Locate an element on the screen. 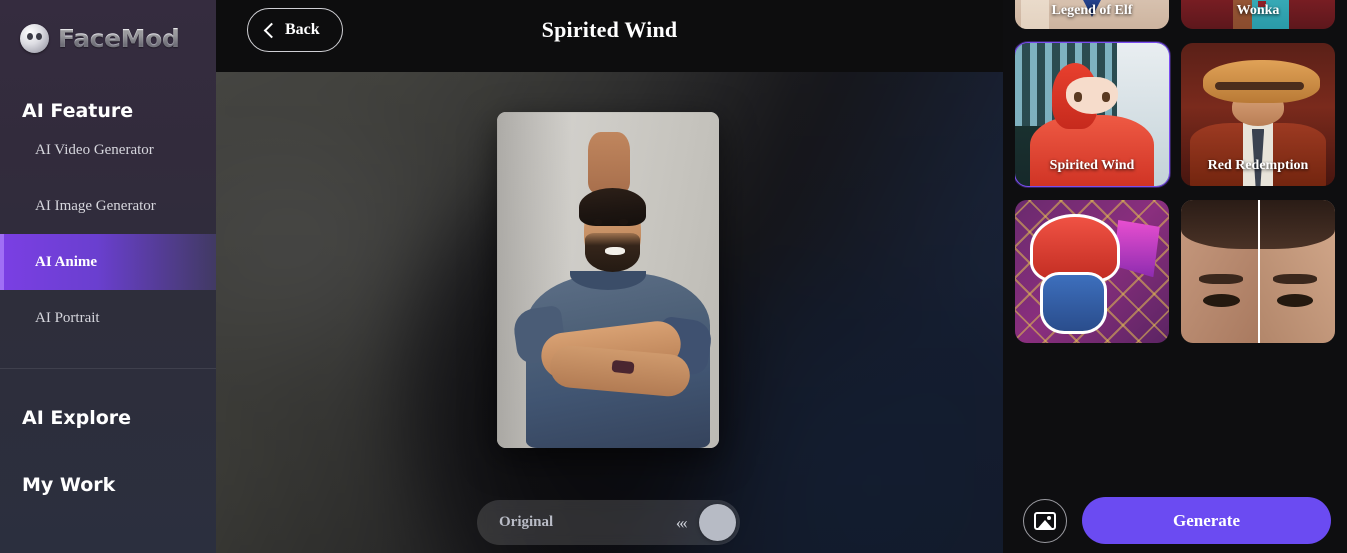 This screenshot has width=1347, height=553. brand-name: FaceMod is located at coordinates (119, 38).